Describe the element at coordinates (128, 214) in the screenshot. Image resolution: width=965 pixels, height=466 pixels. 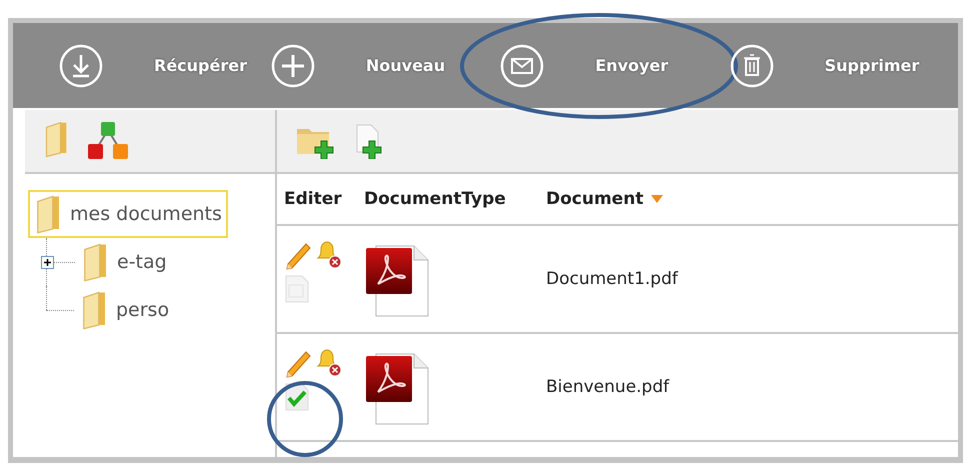
I see `tree-item: mes documents` at that location.